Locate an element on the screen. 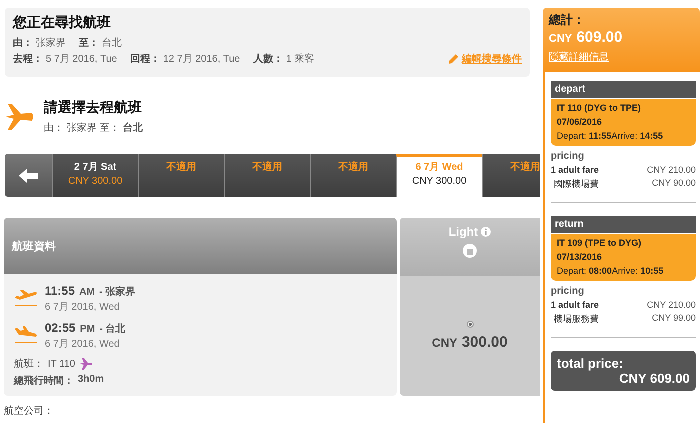  return-label: 回程： is located at coordinates (145, 59).